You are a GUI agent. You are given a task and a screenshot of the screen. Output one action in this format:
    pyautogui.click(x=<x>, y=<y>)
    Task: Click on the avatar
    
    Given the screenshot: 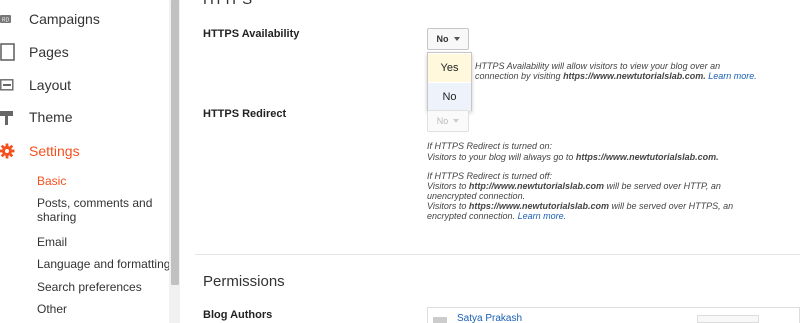 What is the action you would take?
    pyautogui.click(x=440, y=320)
    